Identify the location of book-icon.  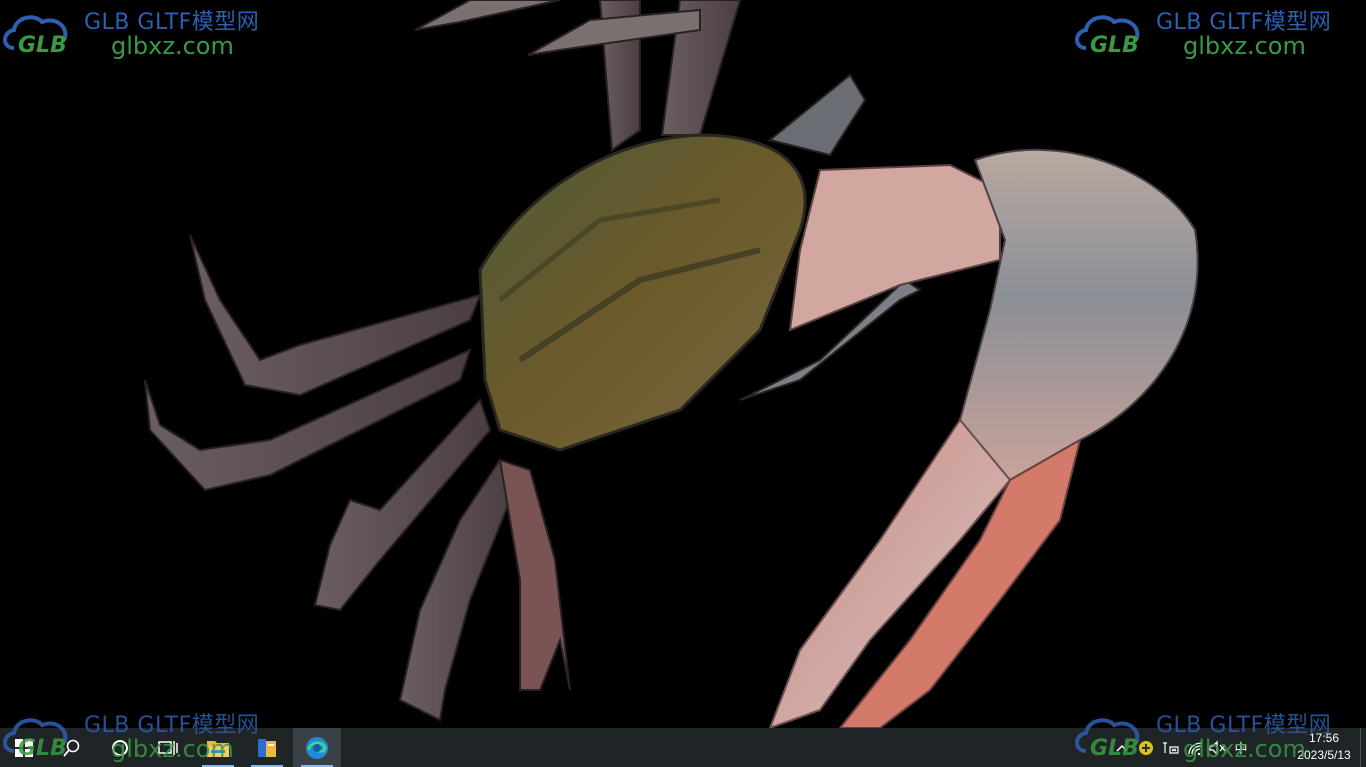
(267, 747).